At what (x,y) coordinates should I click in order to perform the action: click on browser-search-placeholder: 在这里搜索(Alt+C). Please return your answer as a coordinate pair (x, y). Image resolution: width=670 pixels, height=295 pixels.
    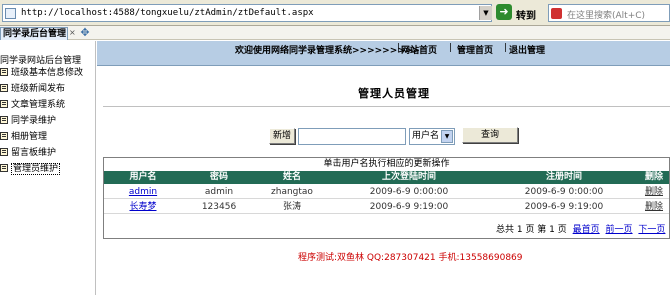
    Looking at the image, I should click on (606, 14).